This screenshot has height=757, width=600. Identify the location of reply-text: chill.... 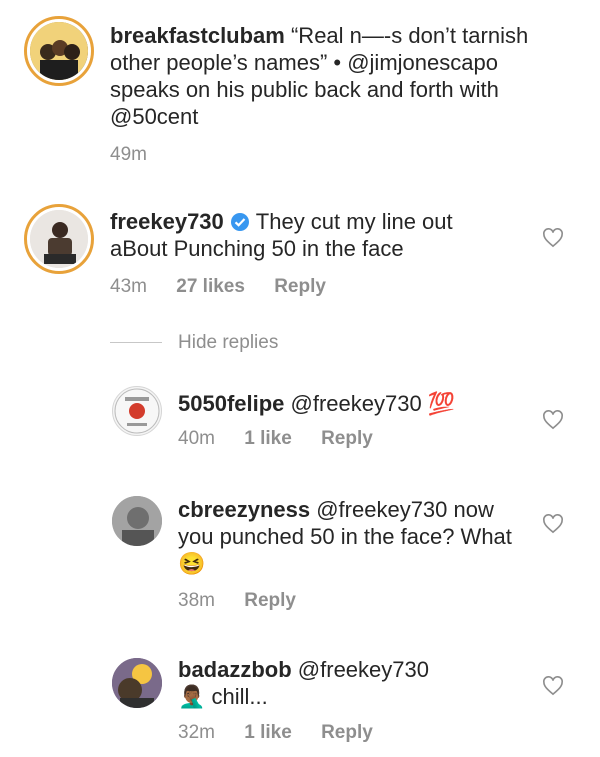
(239, 696).